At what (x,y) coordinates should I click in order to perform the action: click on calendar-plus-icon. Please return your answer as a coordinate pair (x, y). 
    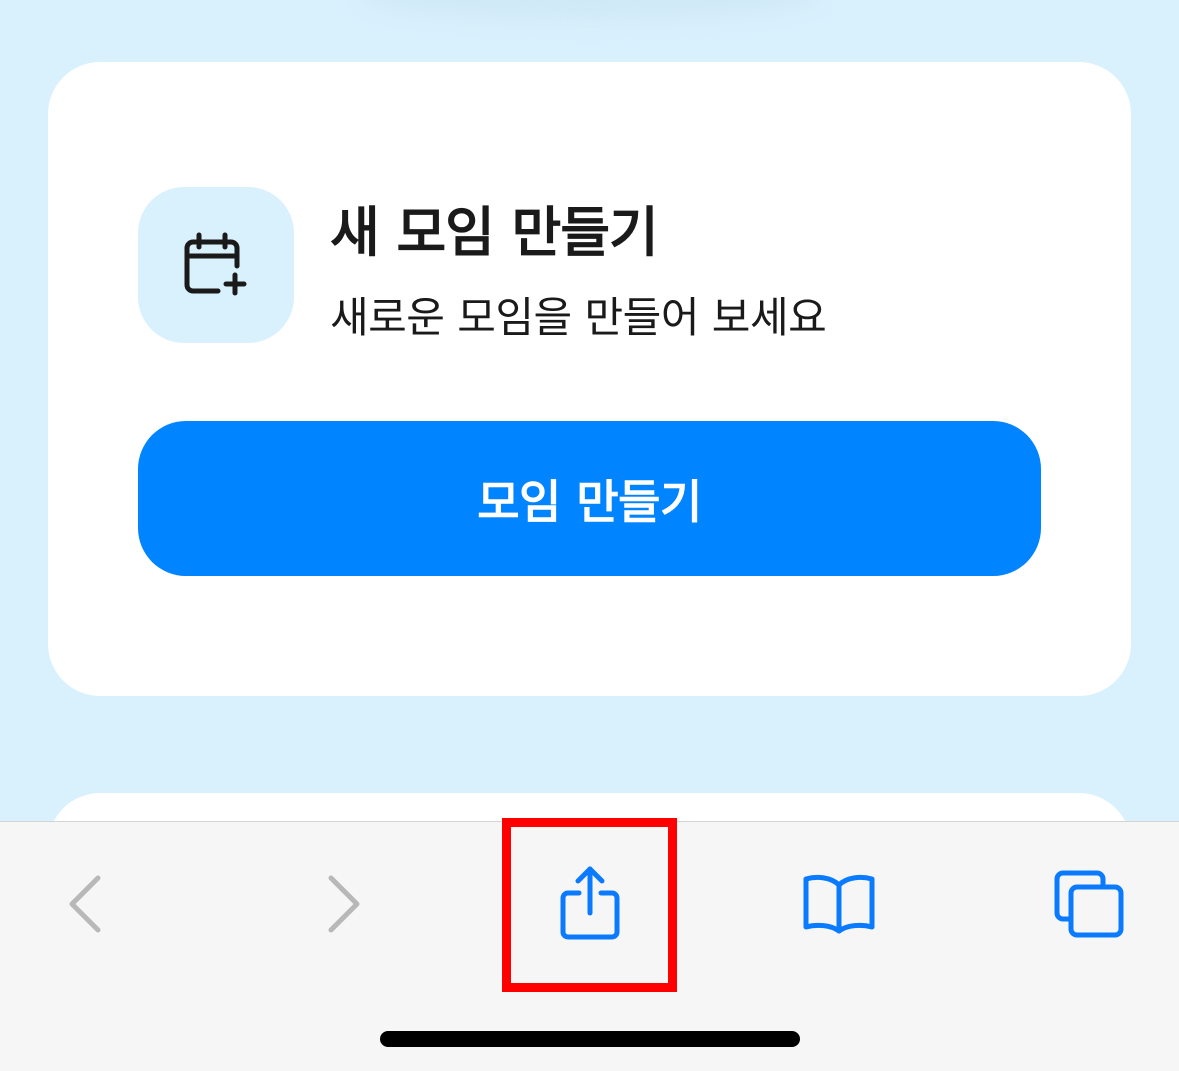
    Looking at the image, I should click on (215, 264).